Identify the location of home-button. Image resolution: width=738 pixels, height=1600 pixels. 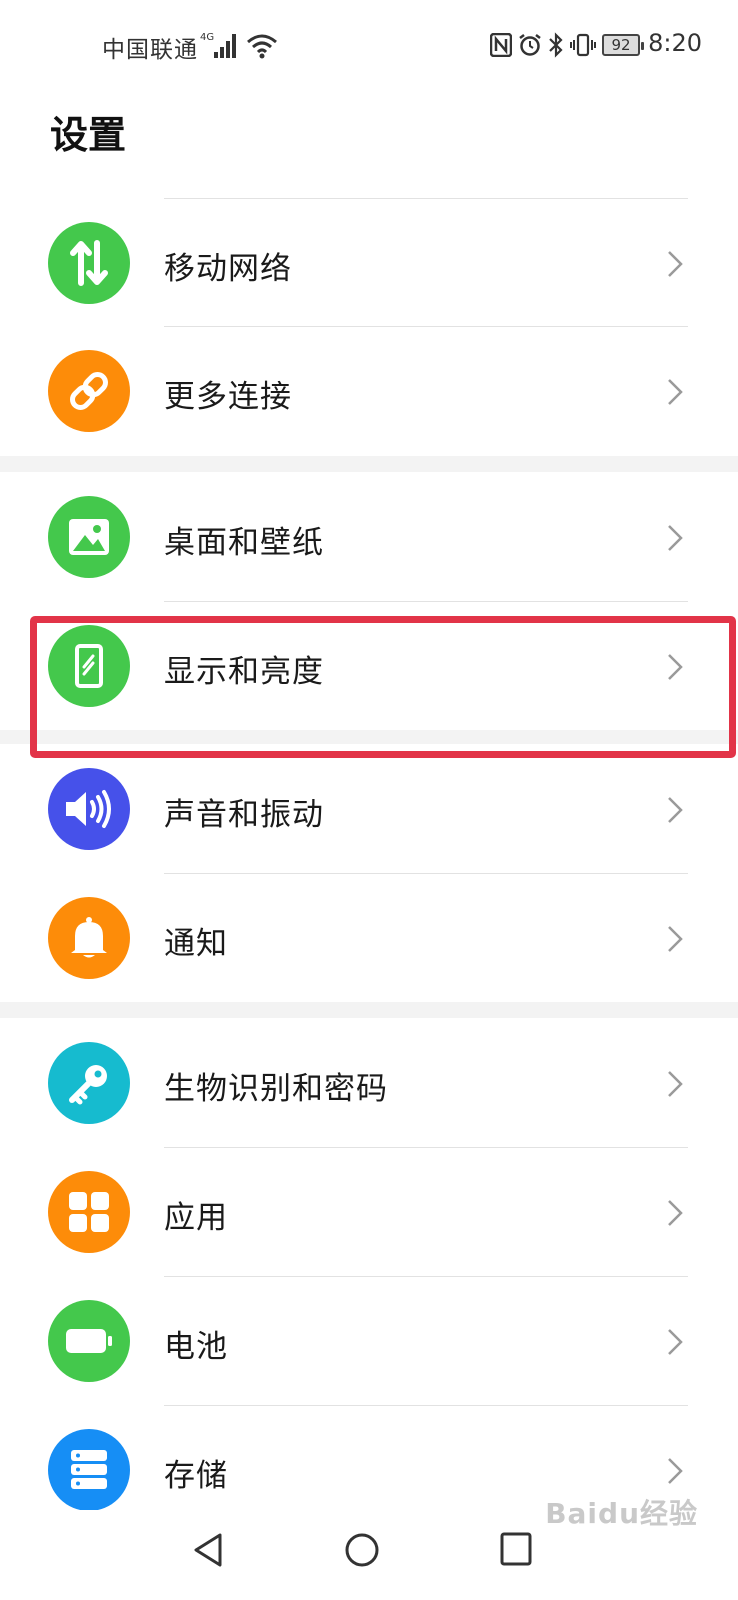
(362, 1550).